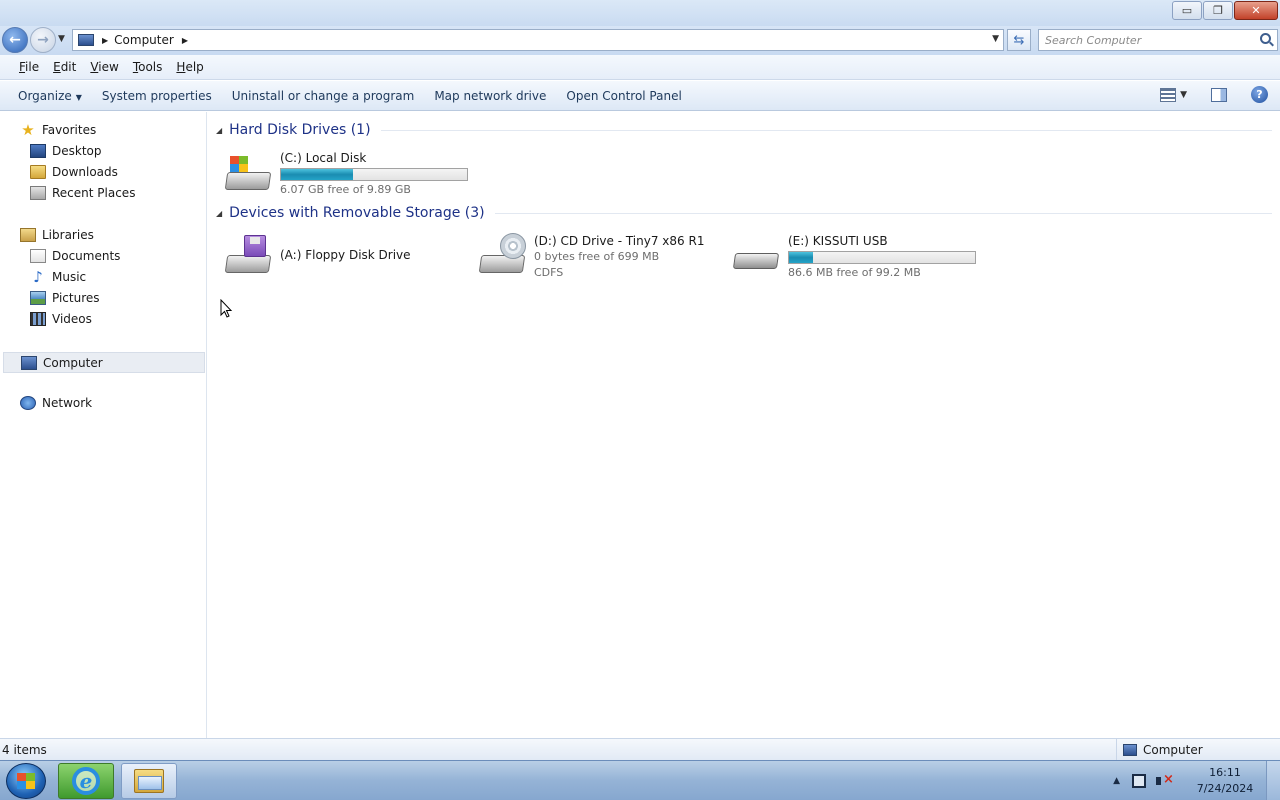 The image size is (1280, 800). What do you see at coordinates (1265, 38) in the screenshot?
I see `search-icon` at bounding box center [1265, 38].